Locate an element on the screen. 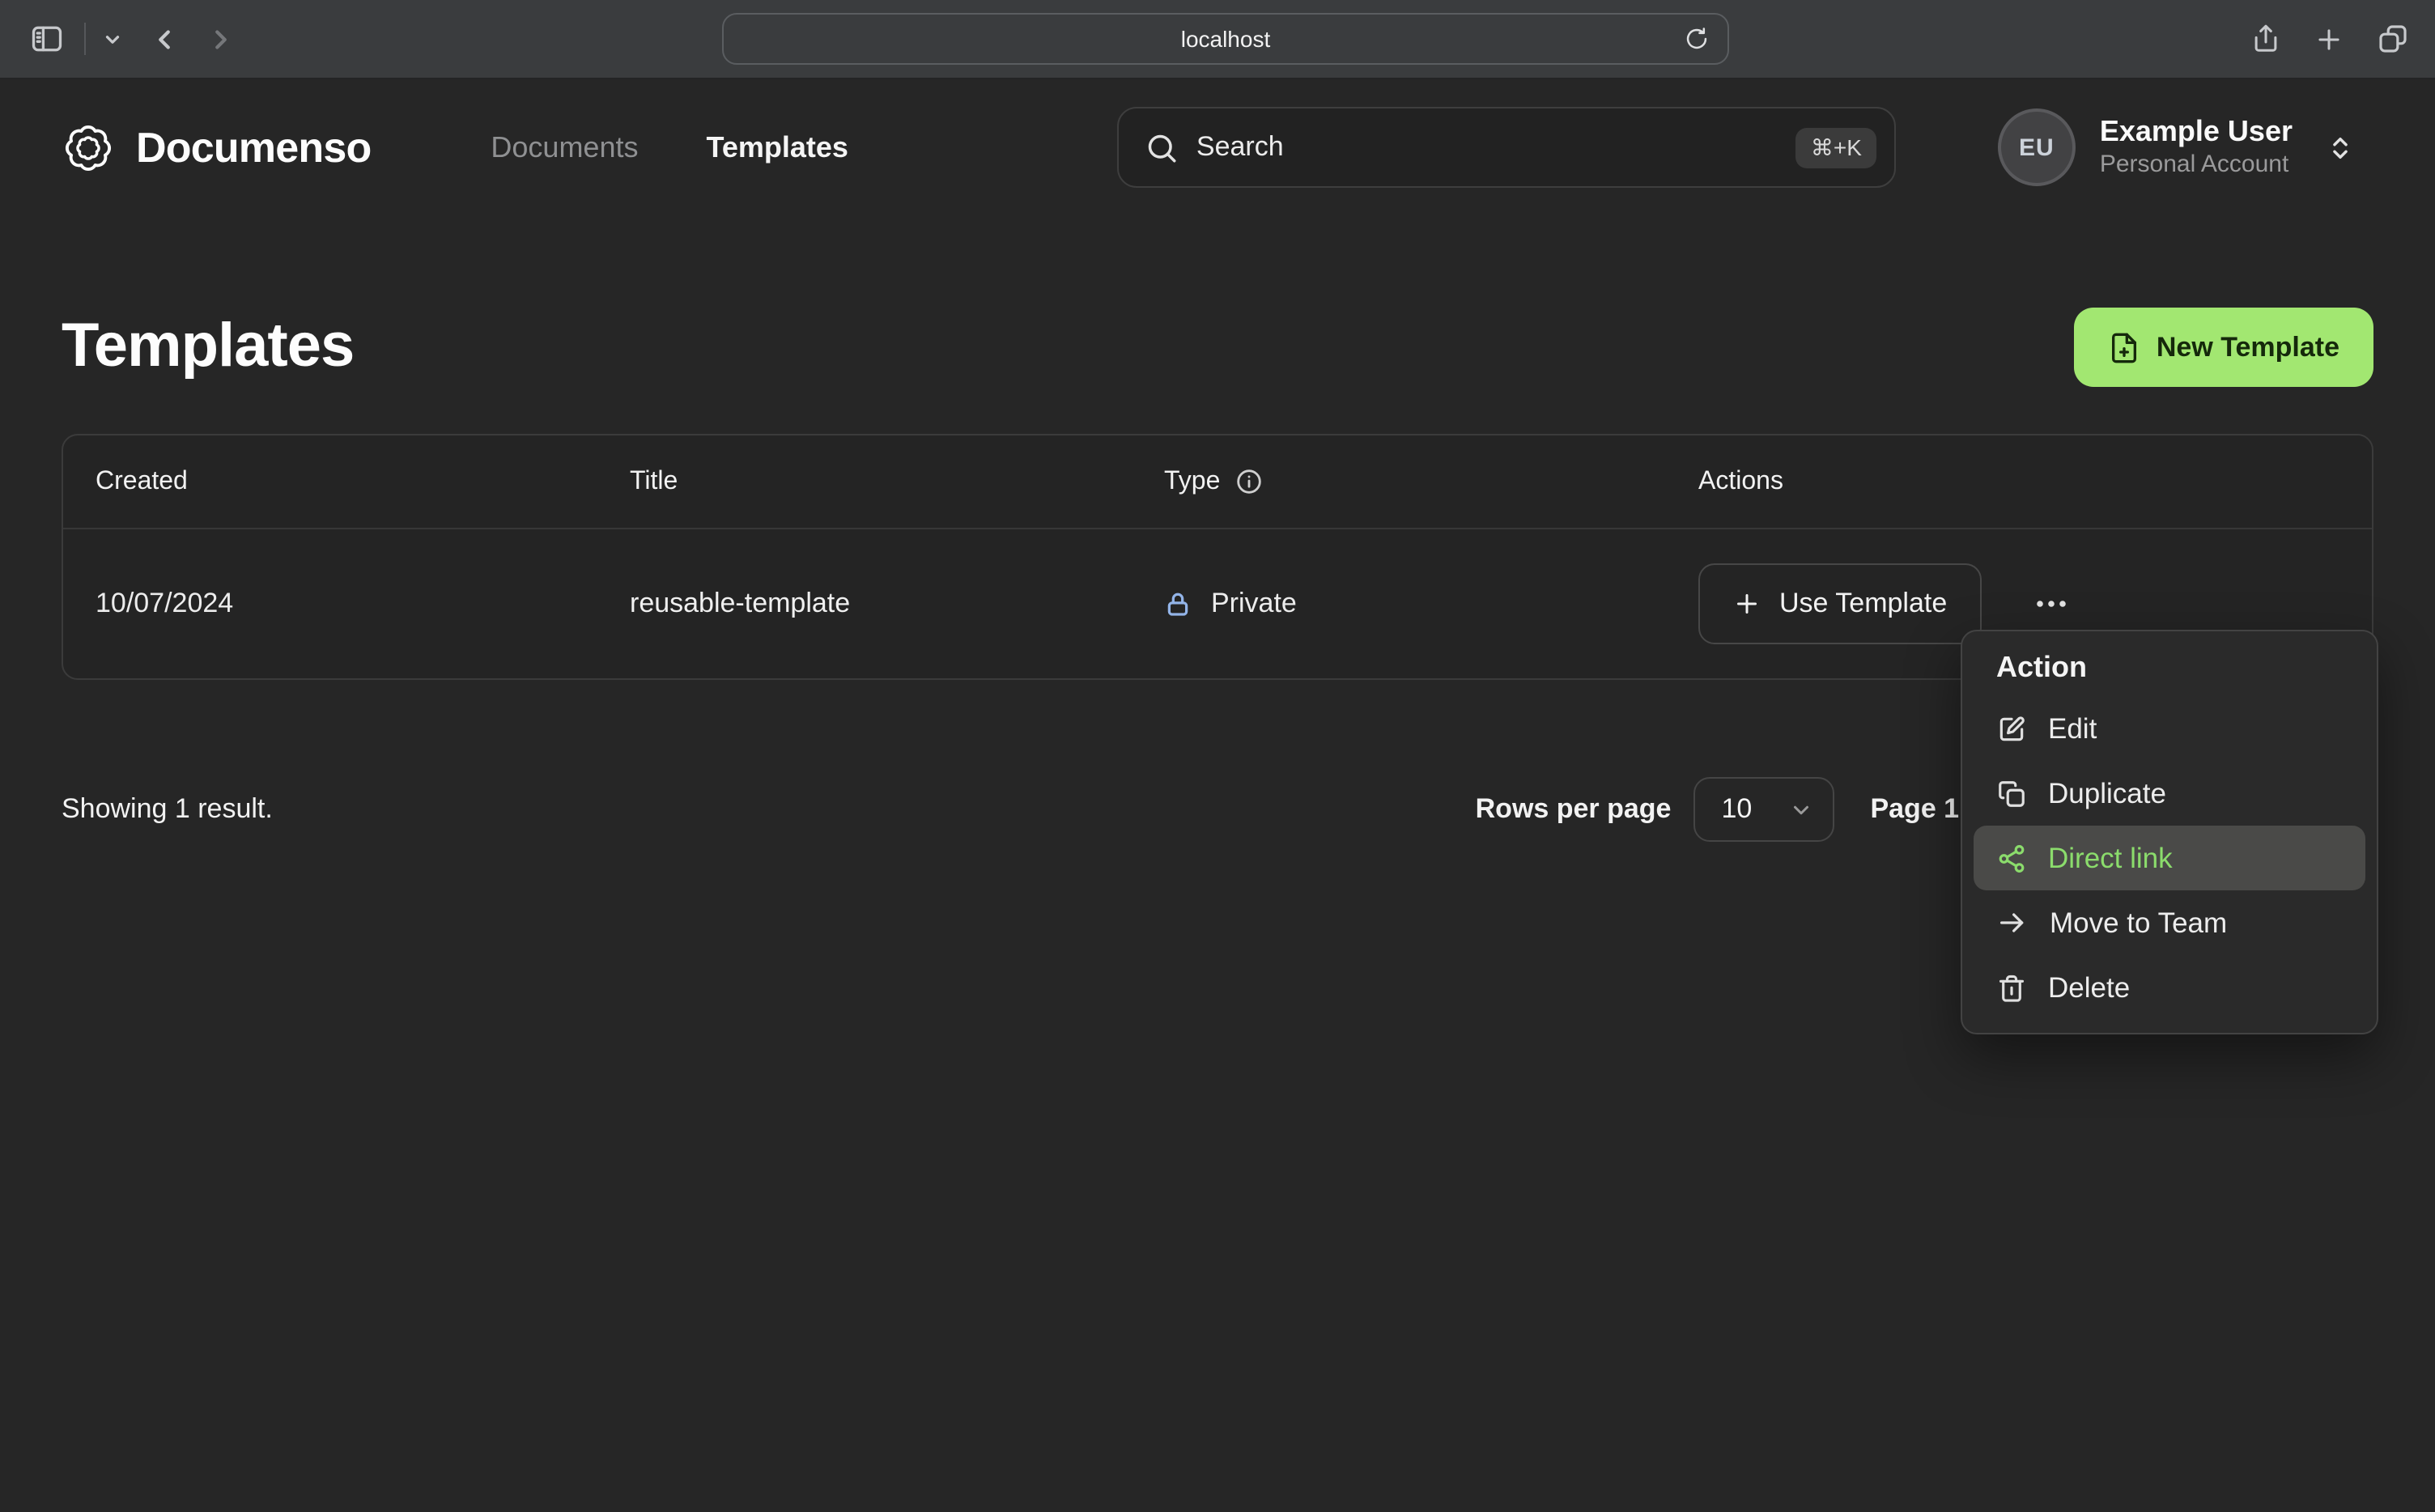 This screenshot has width=2435, height=1512. browser-right-controls is located at coordinates (2329, 39).